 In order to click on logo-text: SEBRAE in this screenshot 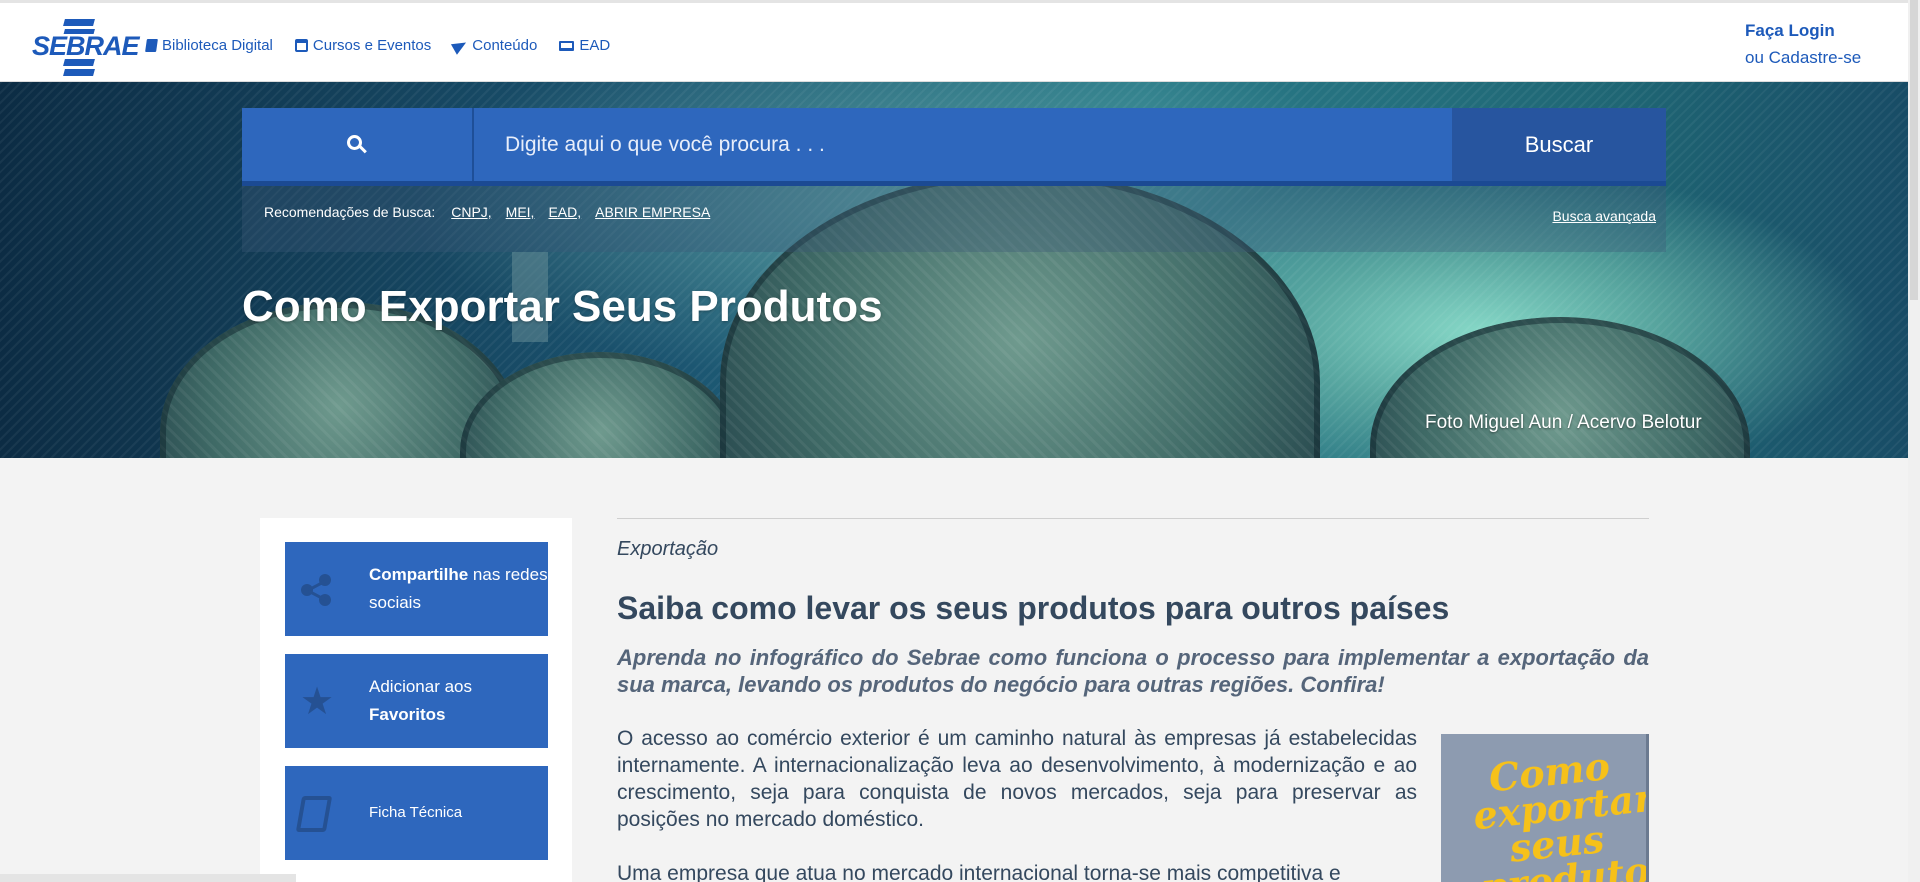, I will do `click(86, 46)`.